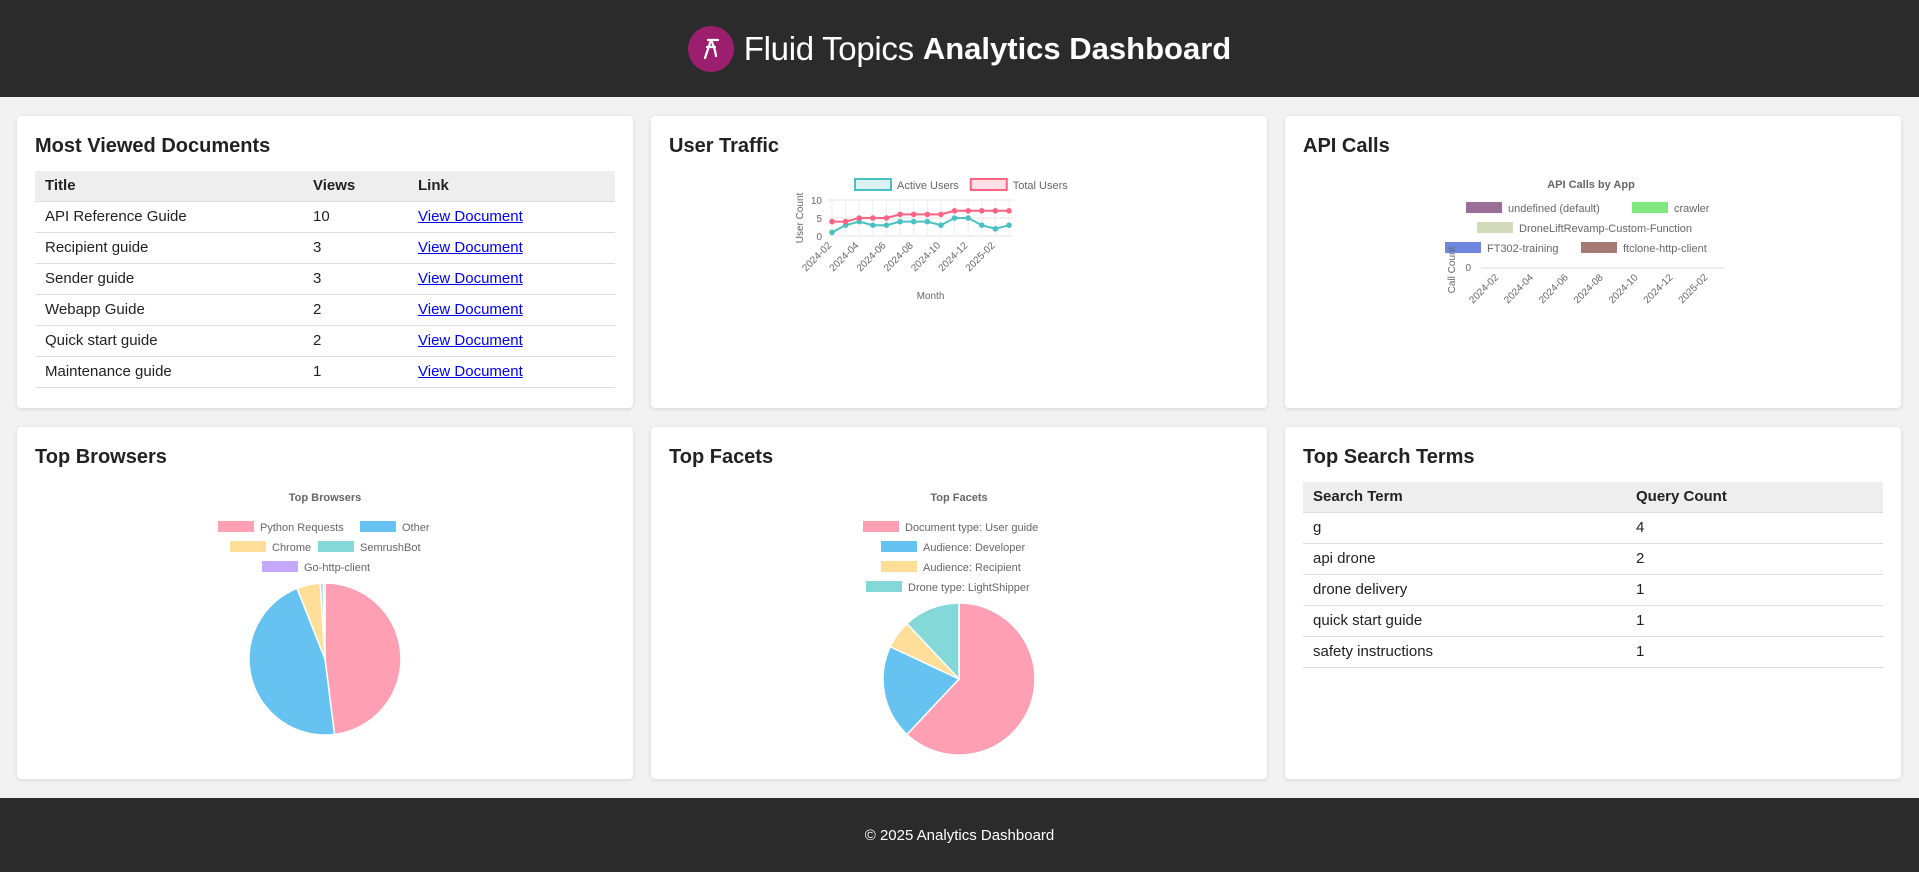 Image resolution: width=1919 pixels, height=872 pixels. Describe the element at coordinates (828, 48) in the screenshot. I see `brand-name: Fluid Topics` at that location.